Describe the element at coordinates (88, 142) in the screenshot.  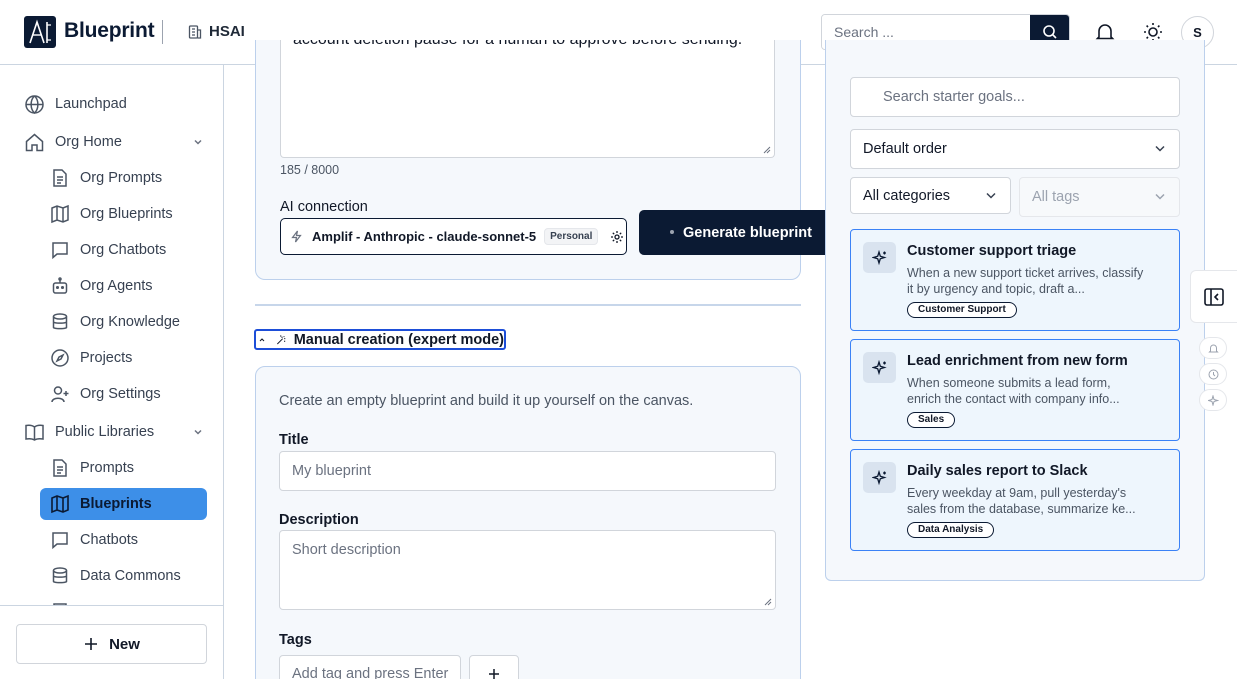
I see `sidebar-item-label: Org Home` at that location.